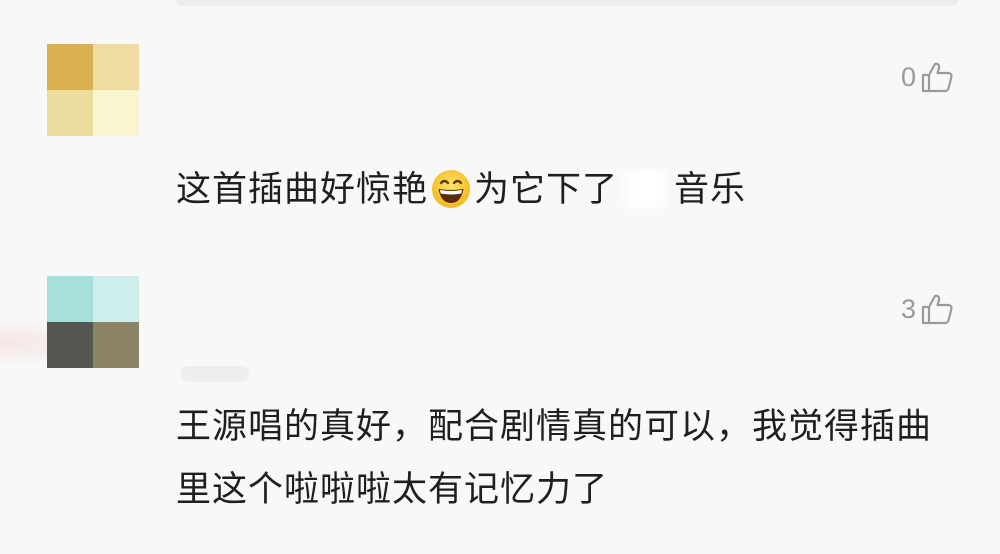 The image size is (1000, 554). Describe the element at coordinates (554, 458) in the screenshot. I see `comment-text-part: 王源唱的真好，配合剧情真的可以，我觉得插曲里这个啦啦啦太有记忆力了` at that location.